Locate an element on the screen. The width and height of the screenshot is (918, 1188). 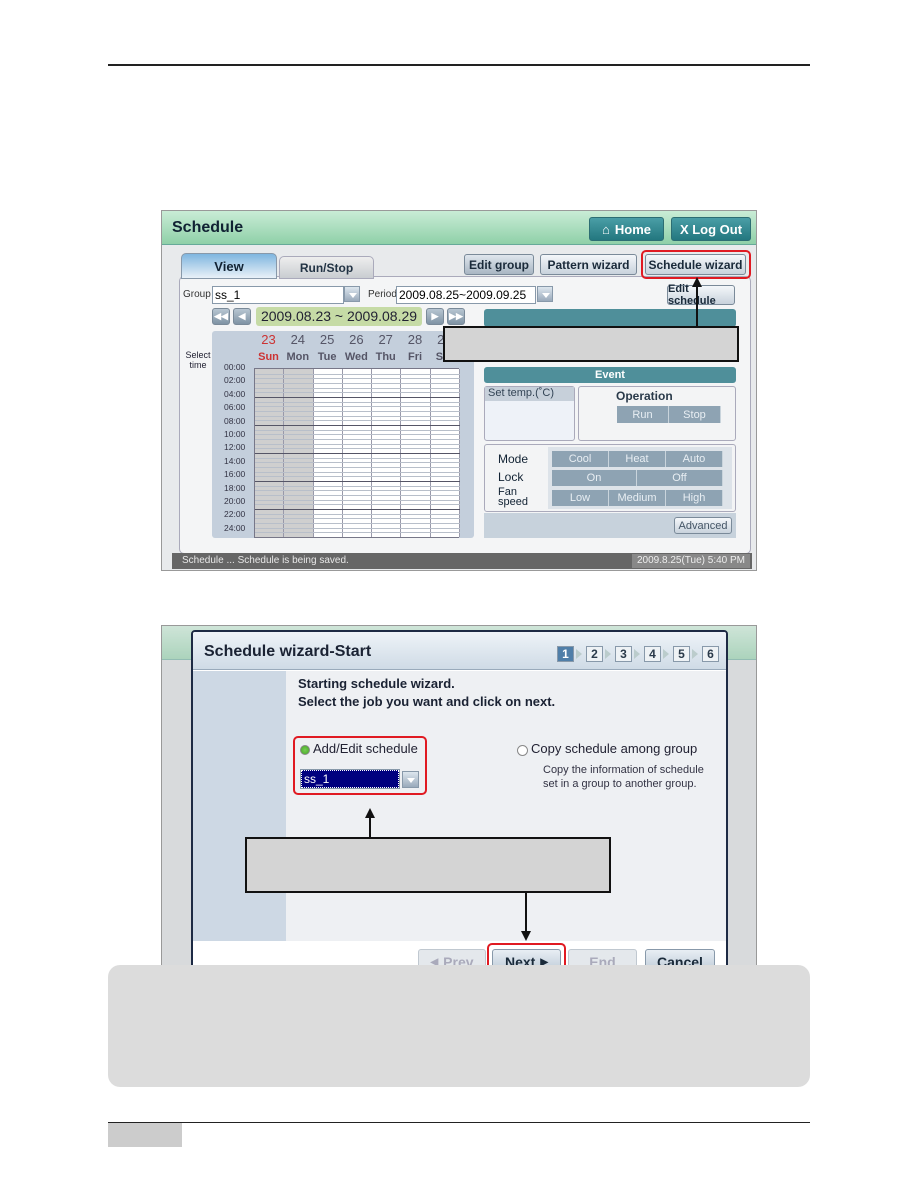
radio-copy is located at coordinates (522, 750).